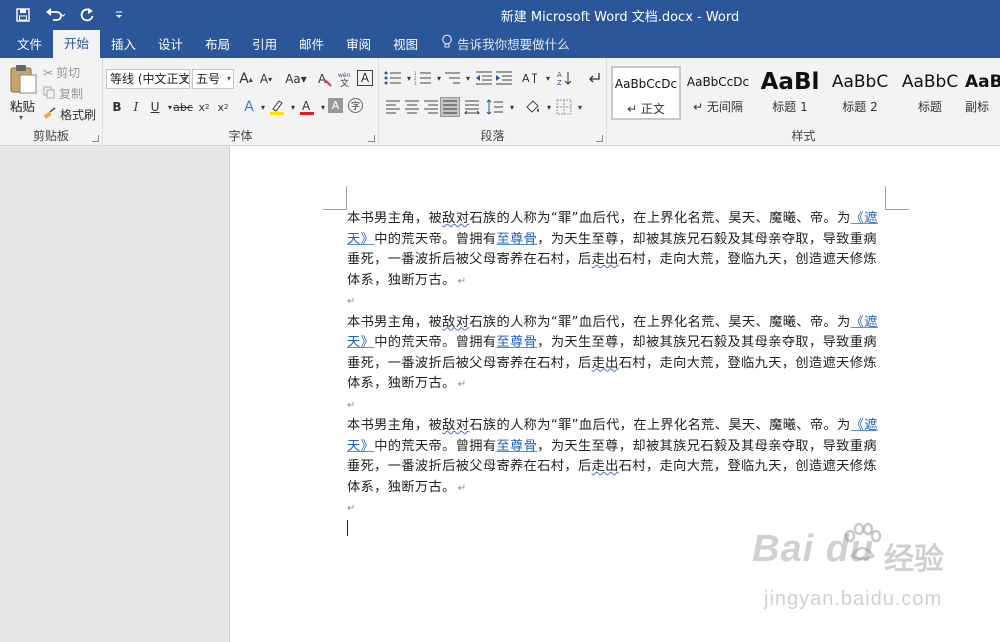 The height and width of the screenshot is (642, 1000). I want to click on cut-button: ✂ 剪切, so click(61, 72).